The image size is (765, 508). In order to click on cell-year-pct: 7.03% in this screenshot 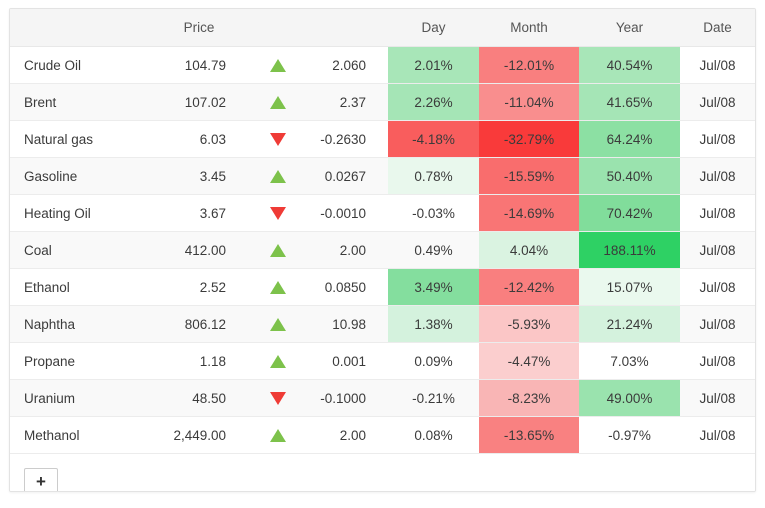, I will do `click(629, 361)`.